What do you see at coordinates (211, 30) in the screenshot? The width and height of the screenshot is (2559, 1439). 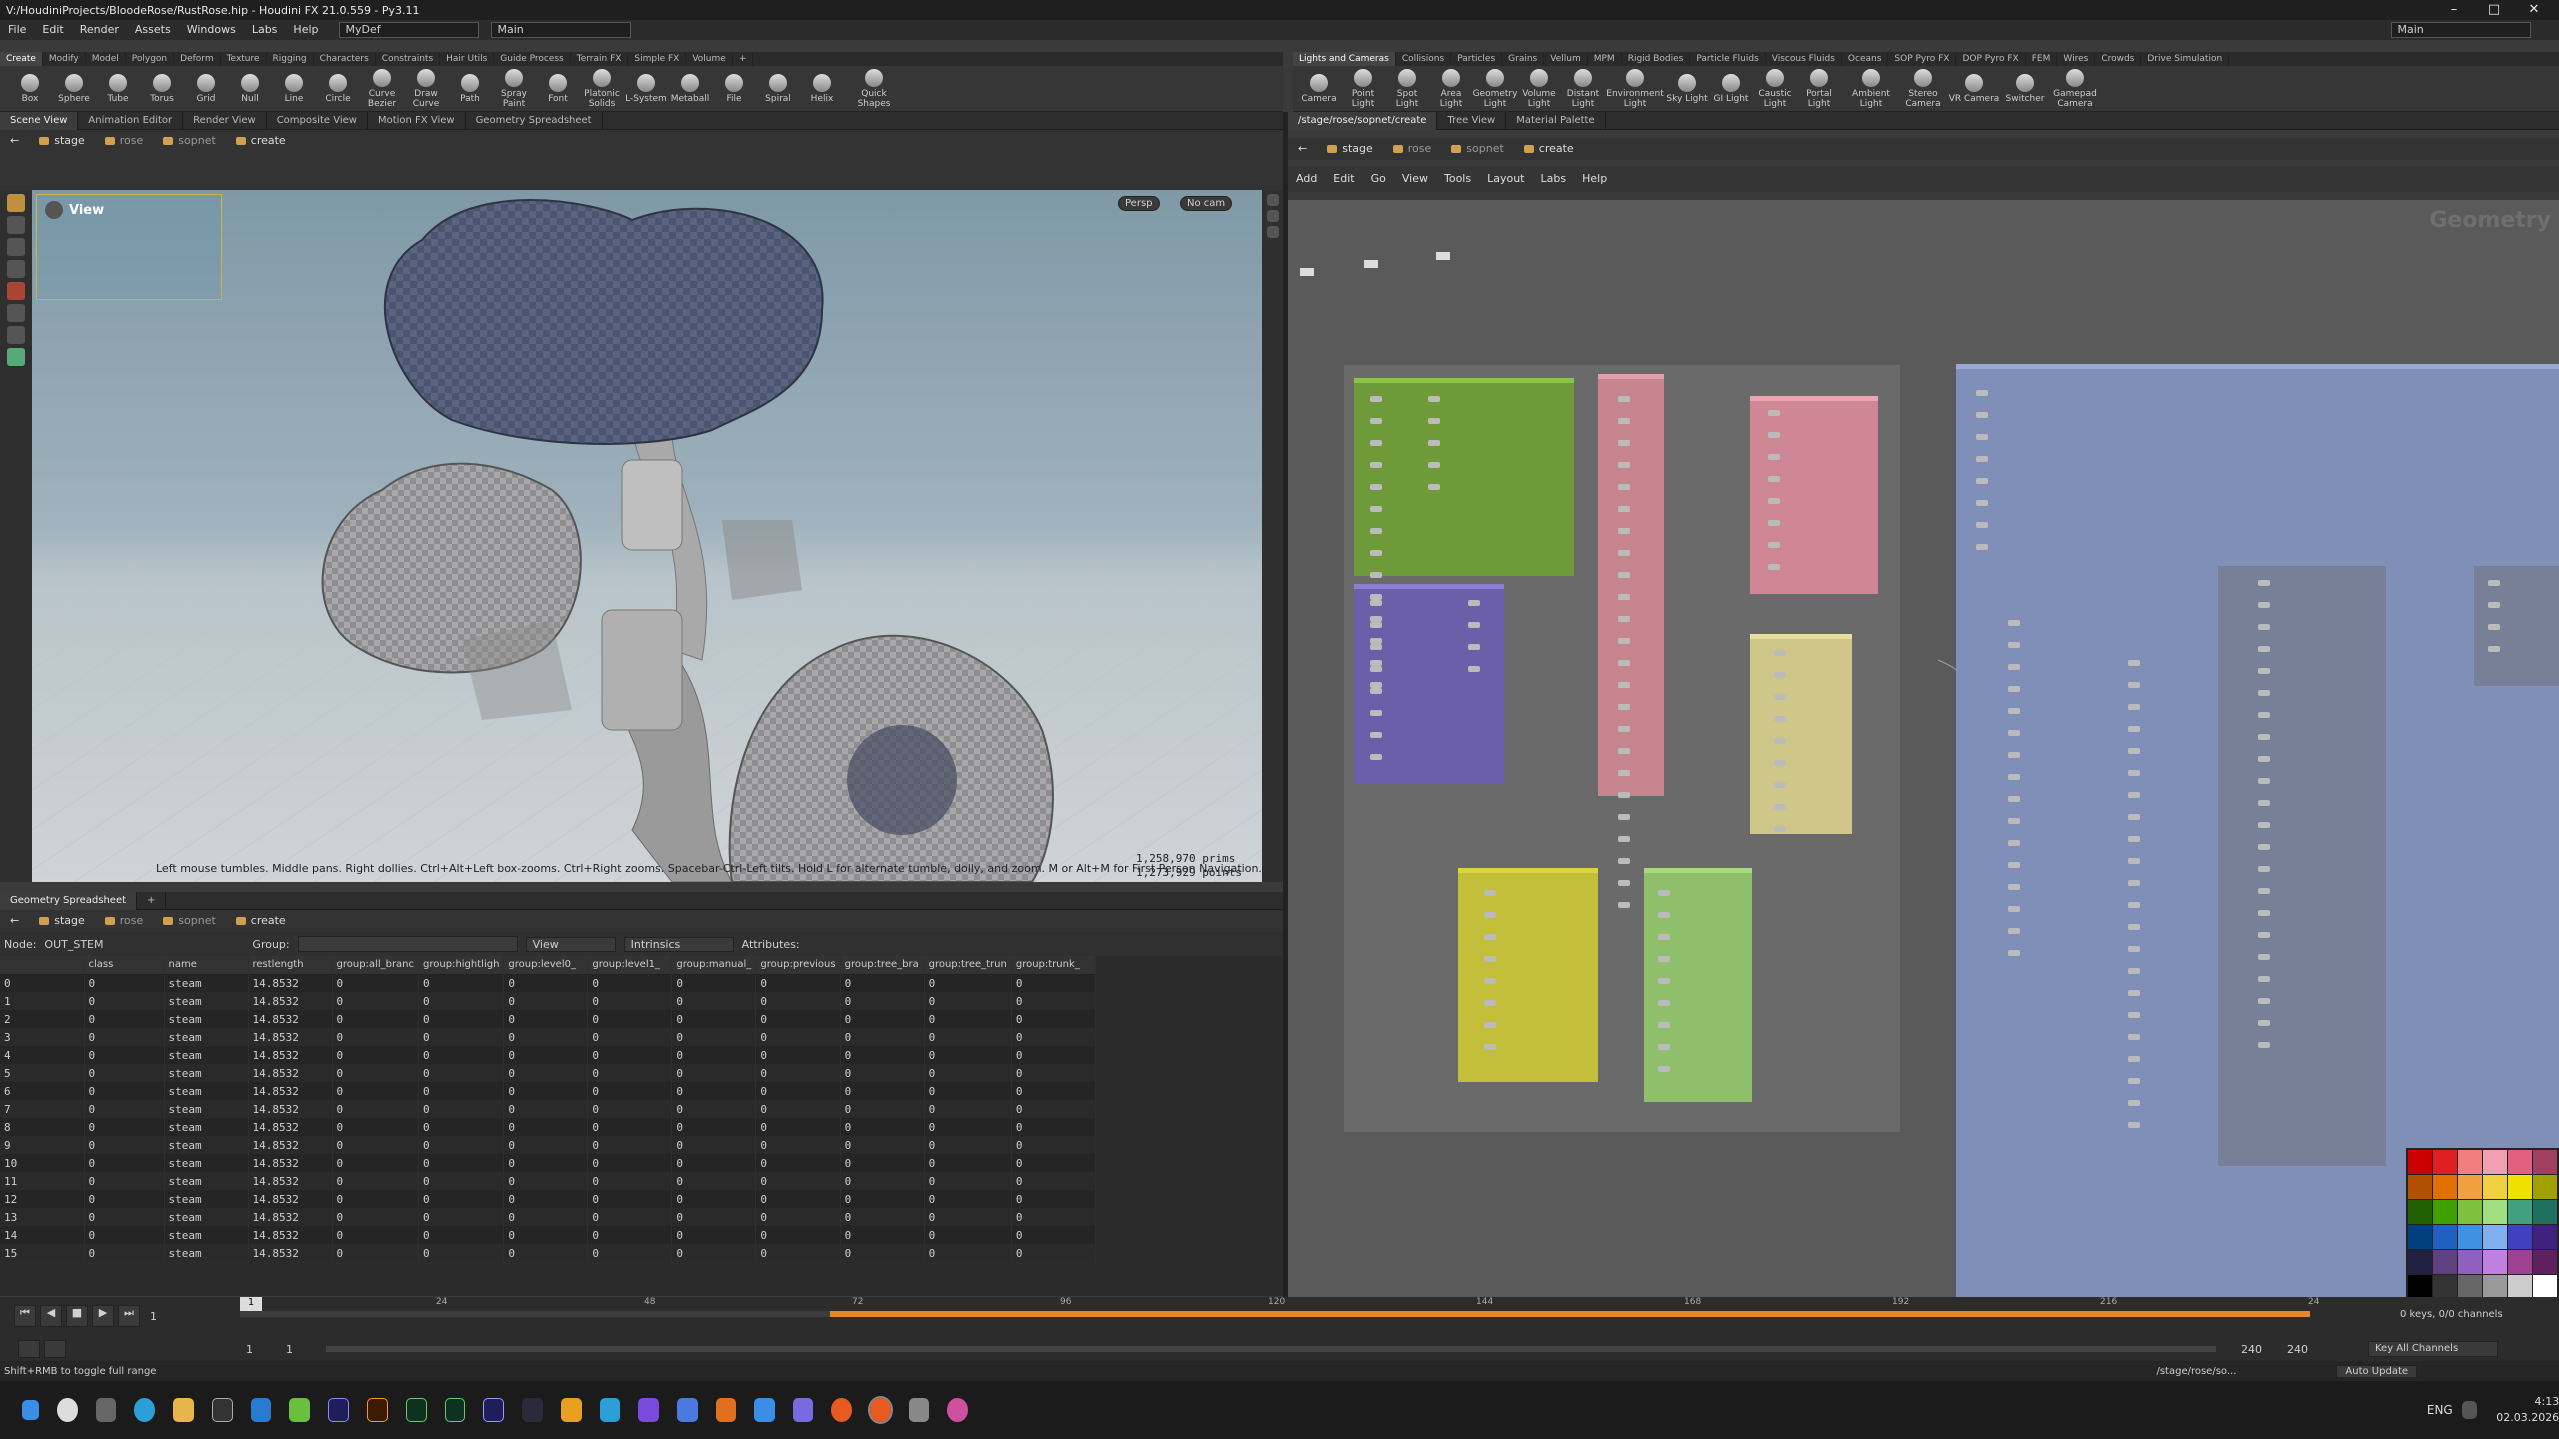 I see `menu-windows: Windows` at bounding box center [211, 30].